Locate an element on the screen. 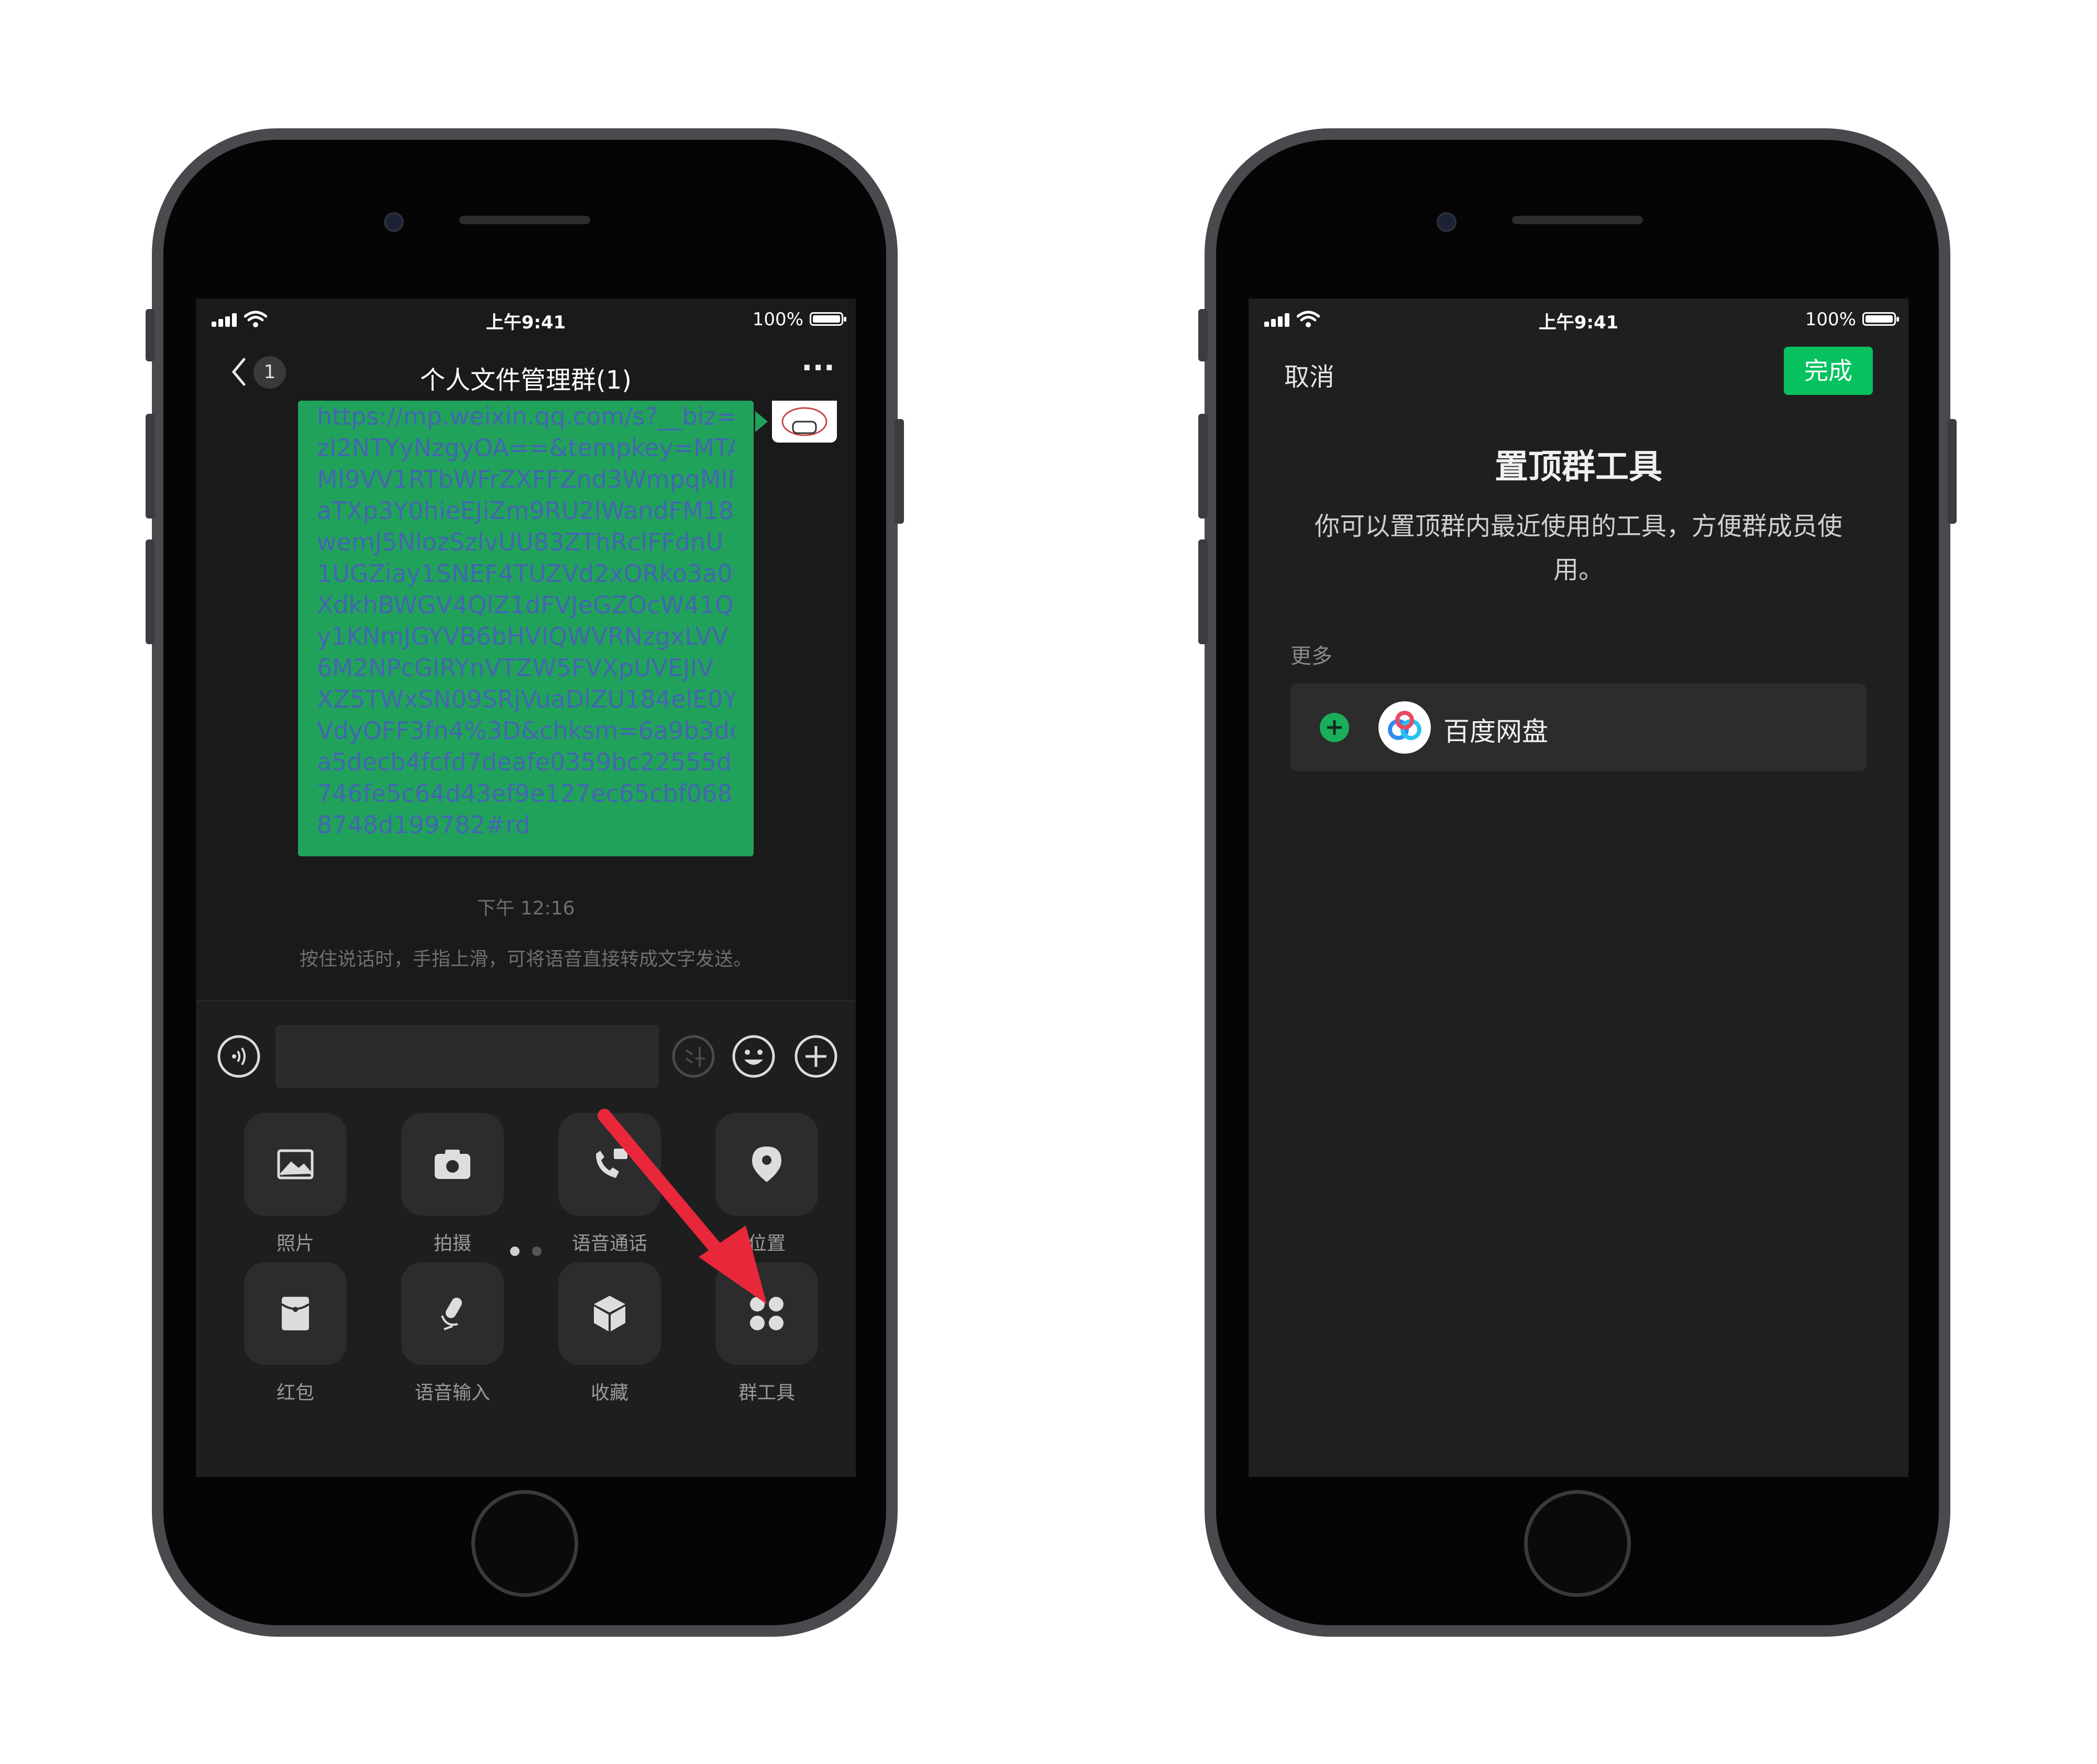  message-line: a5decb4fcfd7deafe0359bc22555d is located at coordinates (524, 762).